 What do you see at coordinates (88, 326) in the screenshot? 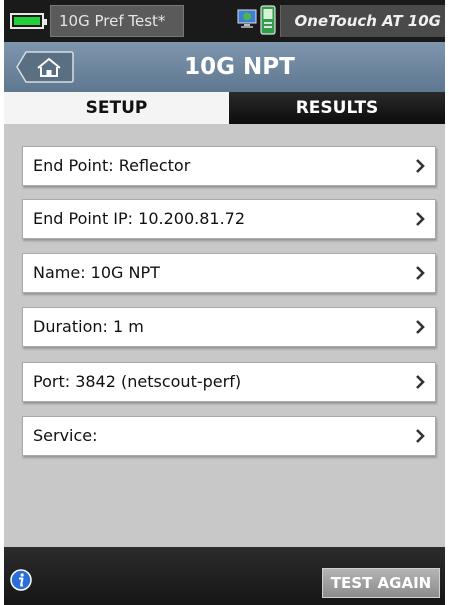
I see `setting-label: Duration: 1 m` at bounding box center [88, 326].